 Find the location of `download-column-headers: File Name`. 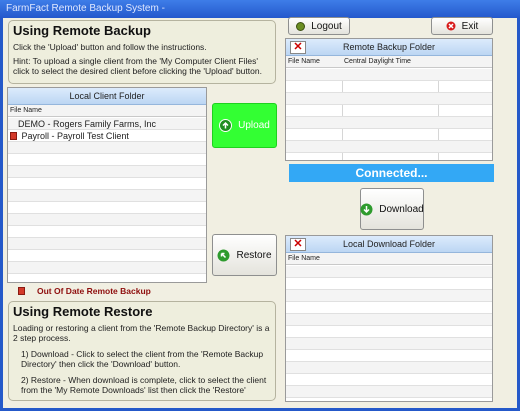

download-column-headers: File Name is located at coordinates (389, 259).